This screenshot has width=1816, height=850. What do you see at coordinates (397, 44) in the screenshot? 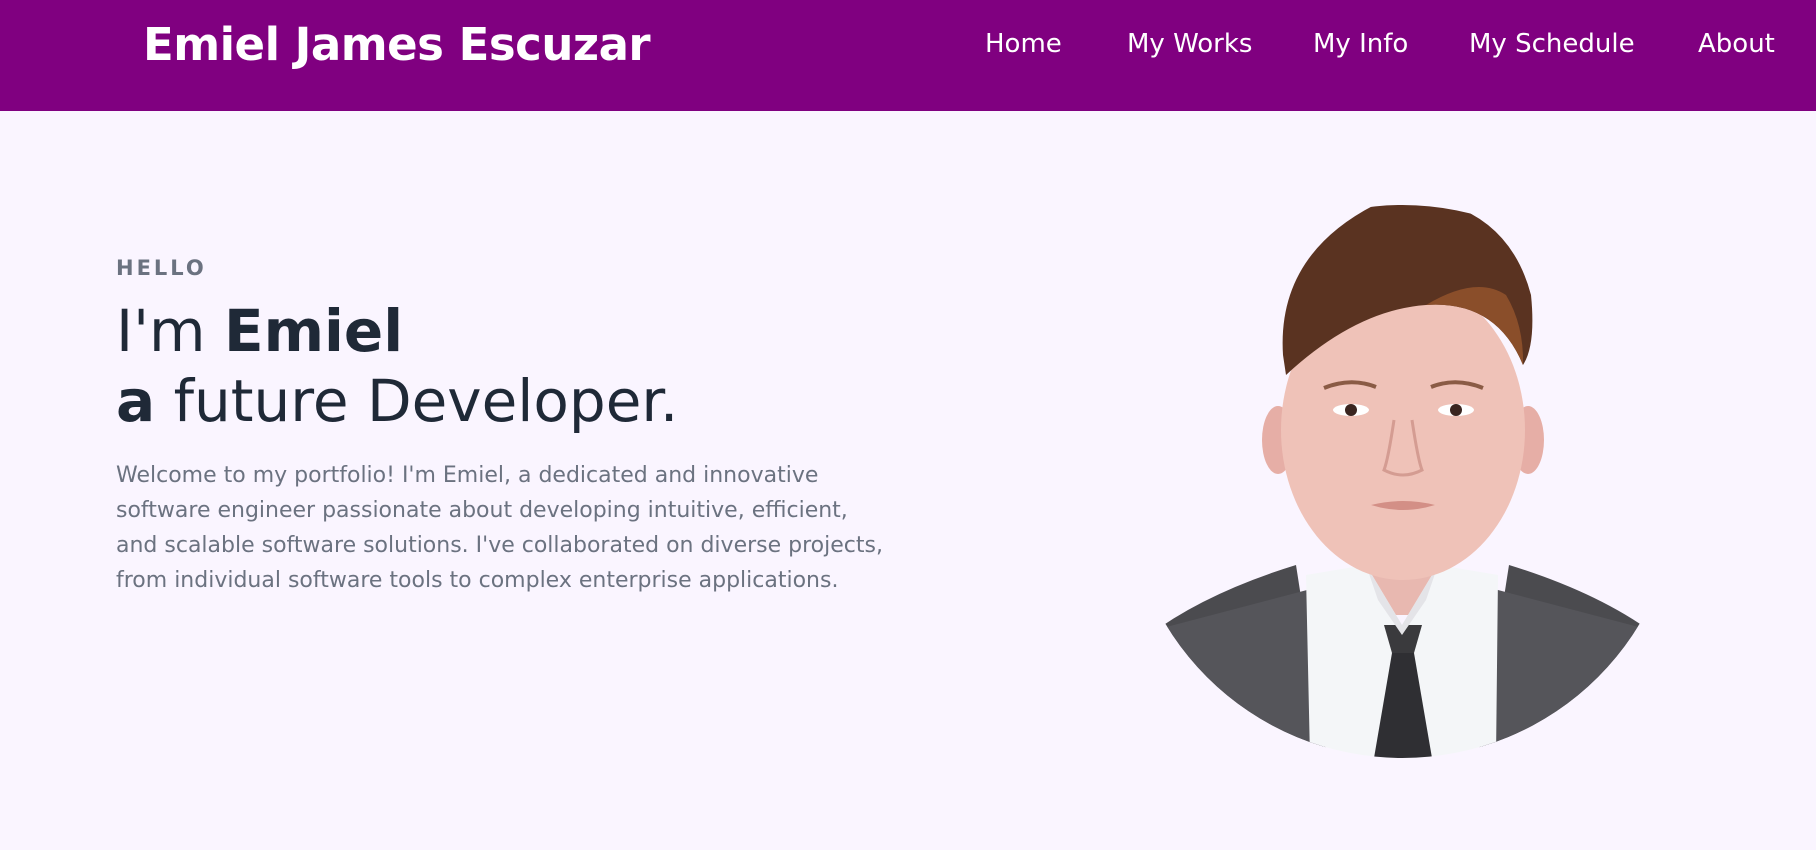
I see `site-brand: Emiel James Escuzar` at bounding box center [397, 44].